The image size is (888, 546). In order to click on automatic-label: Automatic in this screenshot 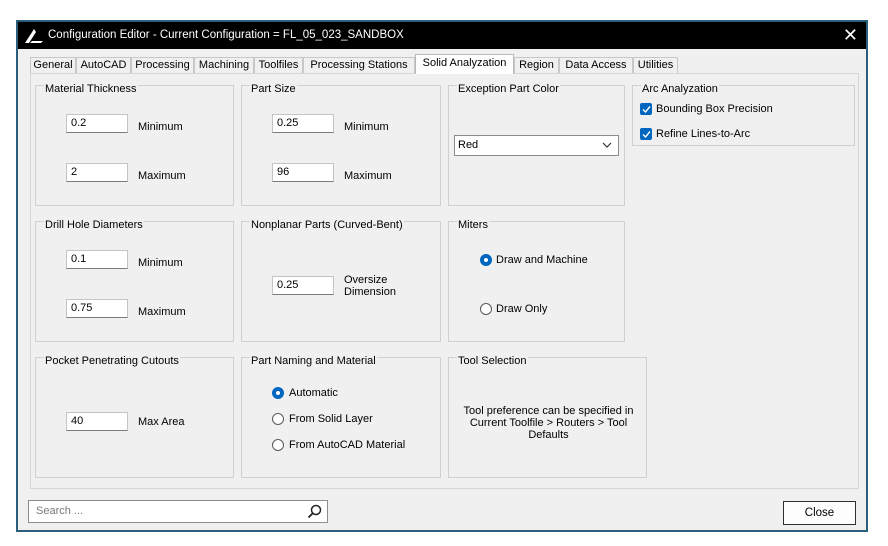, I will do `click(313, 393)`.